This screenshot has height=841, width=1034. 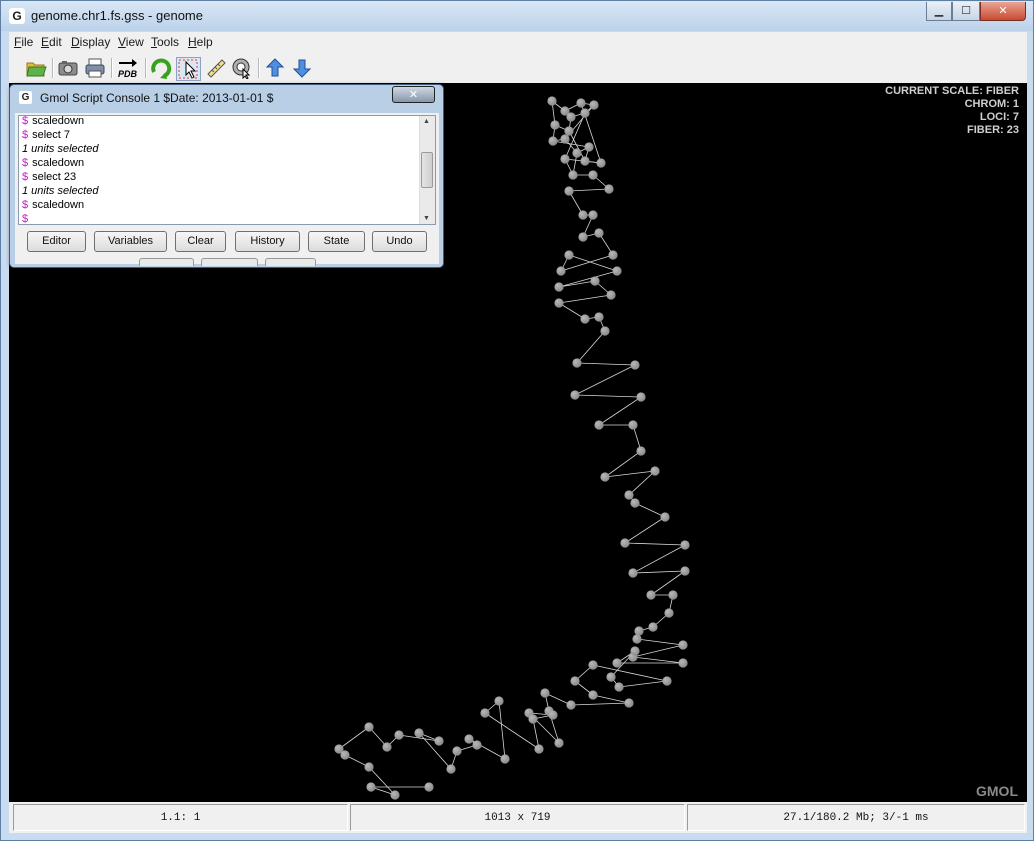 I want to click on close-button: ✕, so click(x=1003, y=11).